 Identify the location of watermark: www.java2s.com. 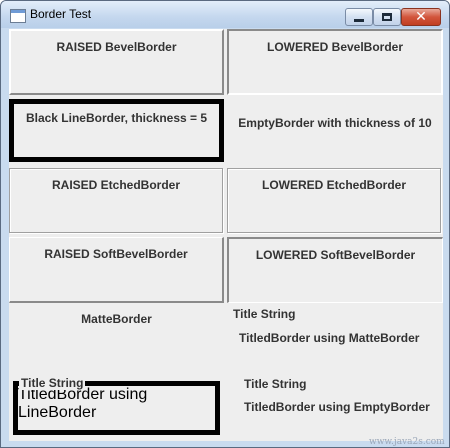
(407, 442).